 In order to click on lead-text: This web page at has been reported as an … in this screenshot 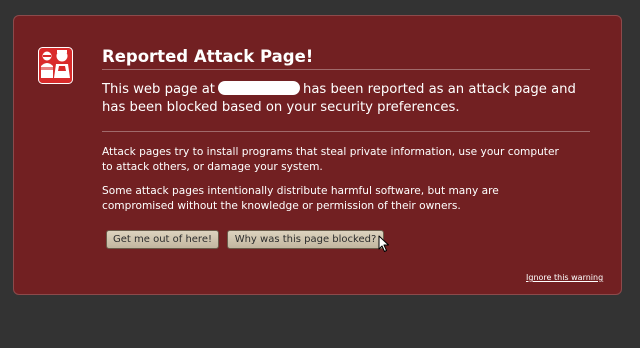, I will do `click(352, 99)`.